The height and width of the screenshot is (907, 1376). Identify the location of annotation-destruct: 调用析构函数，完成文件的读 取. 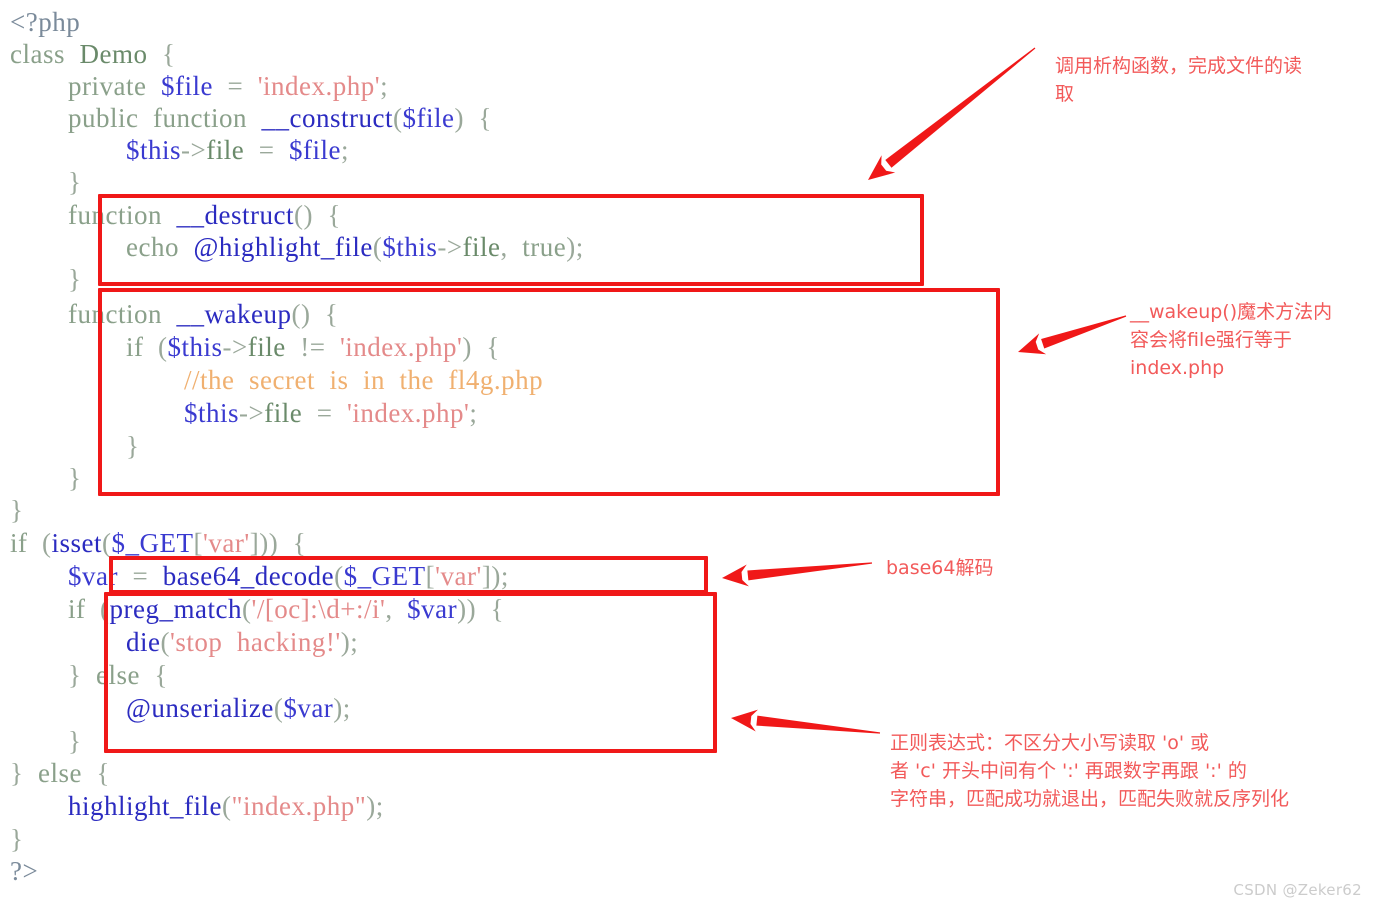
(1179, 80).